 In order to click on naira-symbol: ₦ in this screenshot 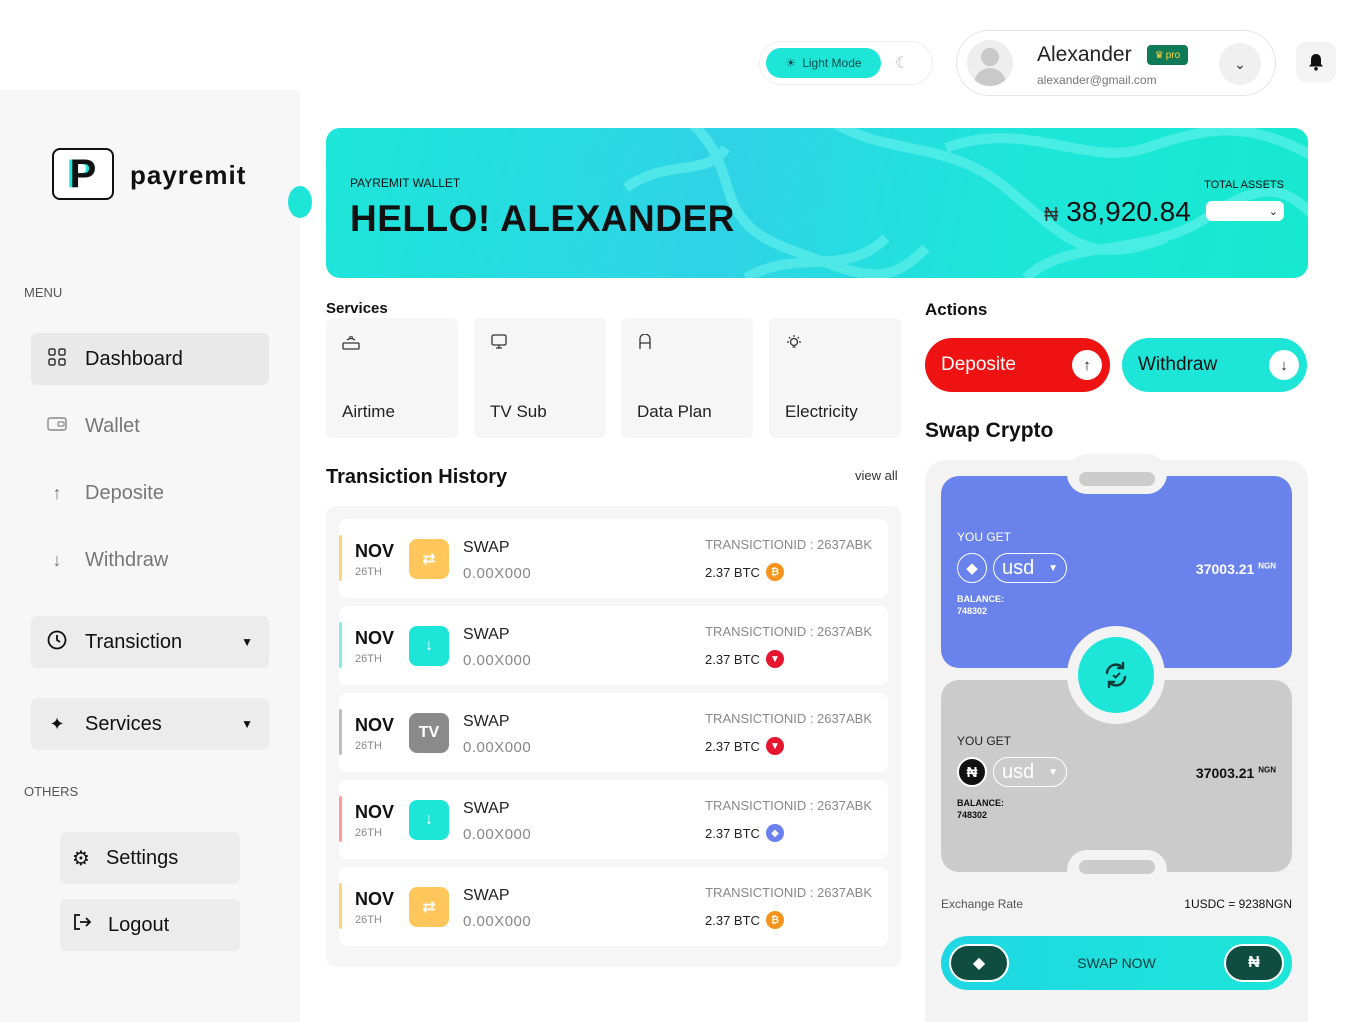, I will do `click(1051, 215)`.